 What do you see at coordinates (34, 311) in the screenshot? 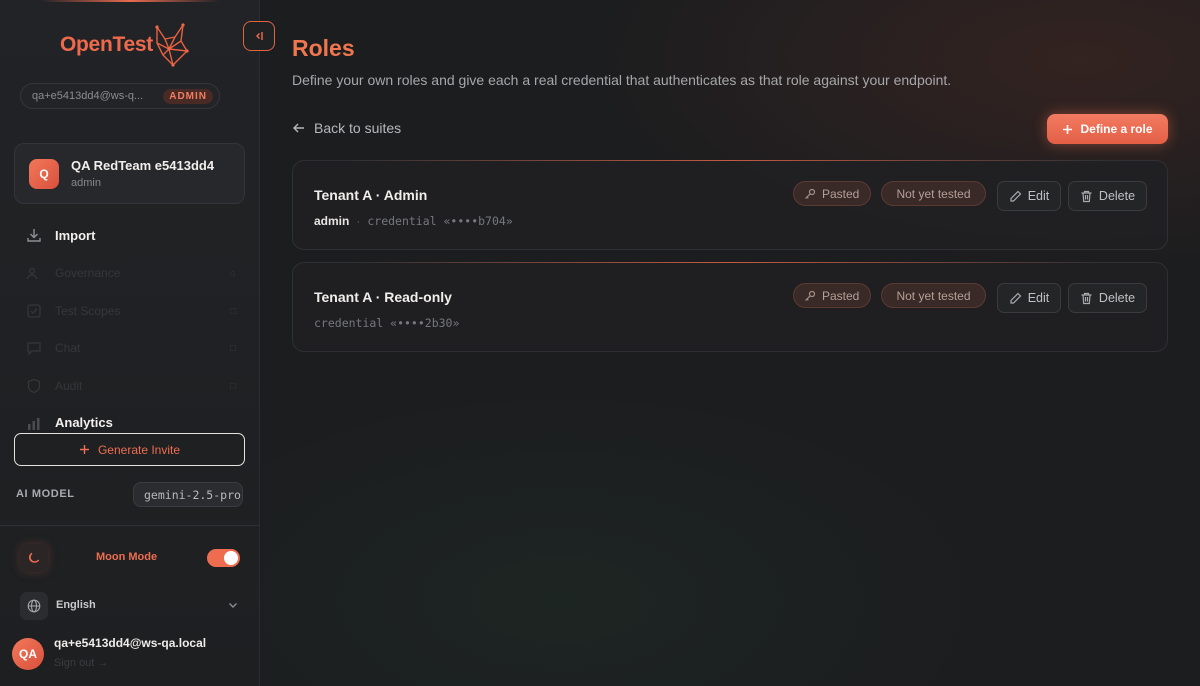
I see `check-icon` at bounding box center [34, 311].